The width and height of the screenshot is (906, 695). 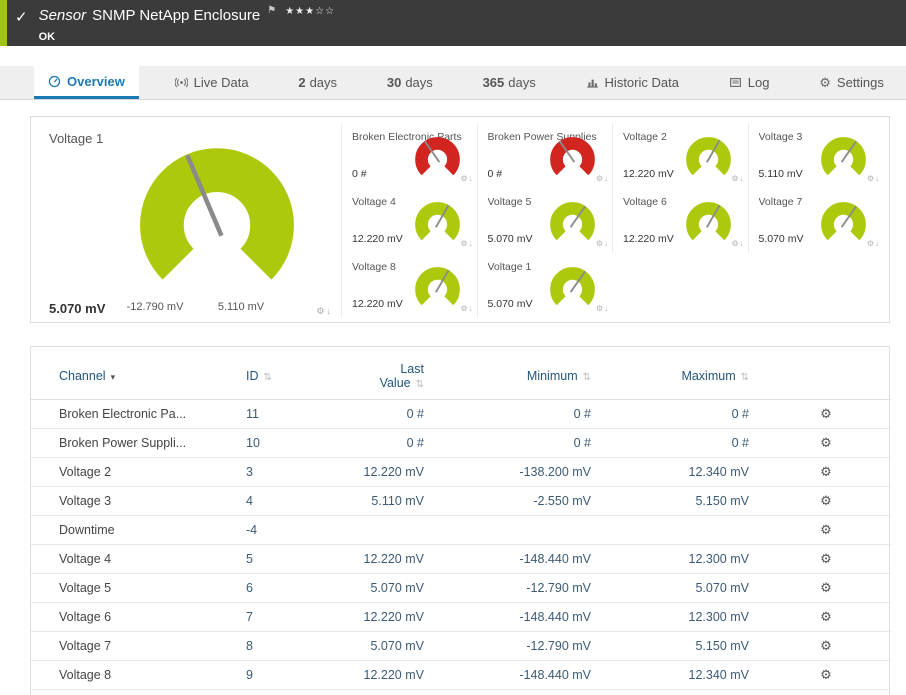 What do you see at coordinates (409, 220) in the screenshot?
I see `gauge-voltage-4: Voltage 4 12.220 mV ⚙↓` at bounding box center [409, 220].